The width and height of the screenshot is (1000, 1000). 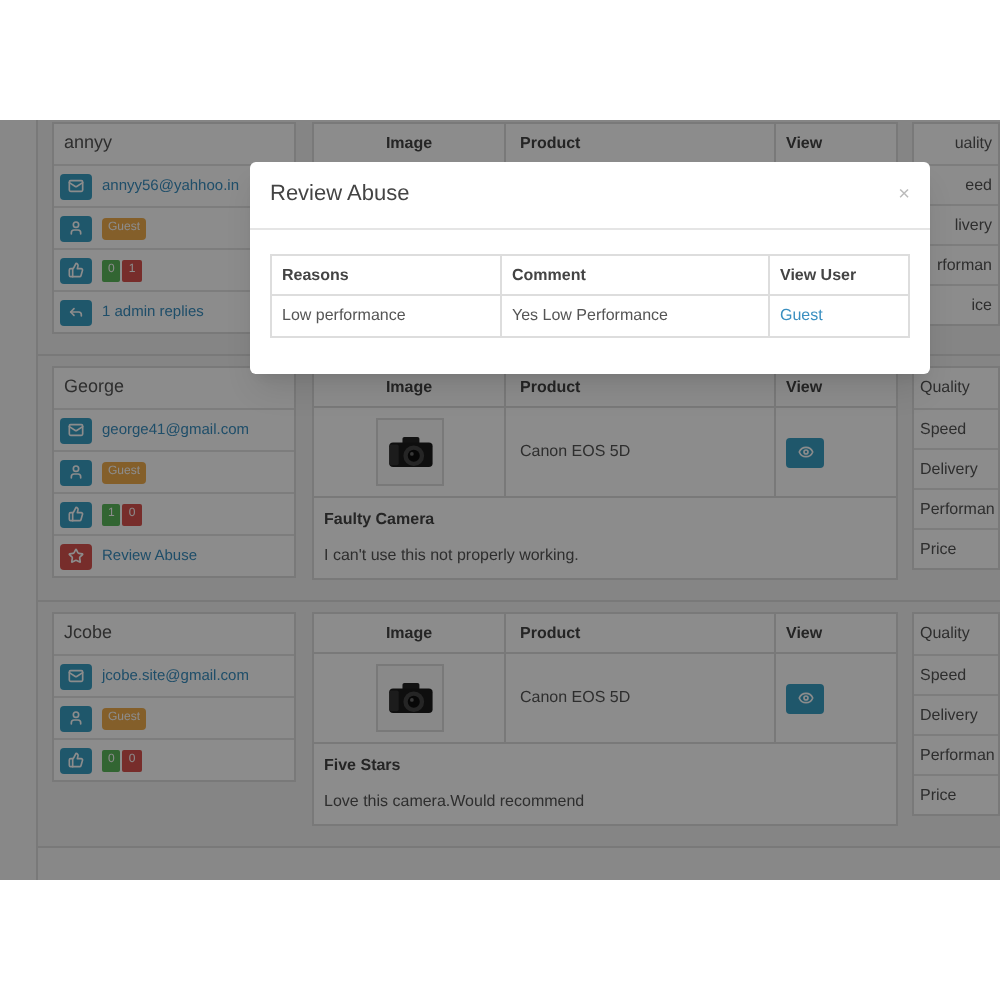 What do you see at coordinates (981, 305) in the screenshot?
I see `rating-label: ice` at bounding box center [981, 305].